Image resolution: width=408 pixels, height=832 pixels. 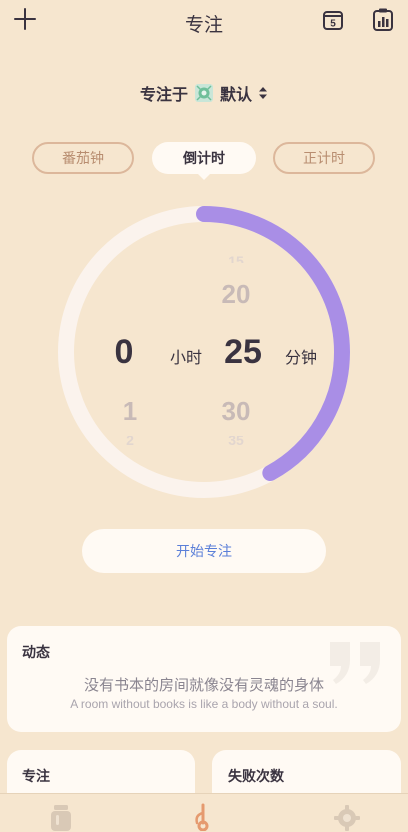 I want to click on page-title: 专注, so click(x=203, y=25).